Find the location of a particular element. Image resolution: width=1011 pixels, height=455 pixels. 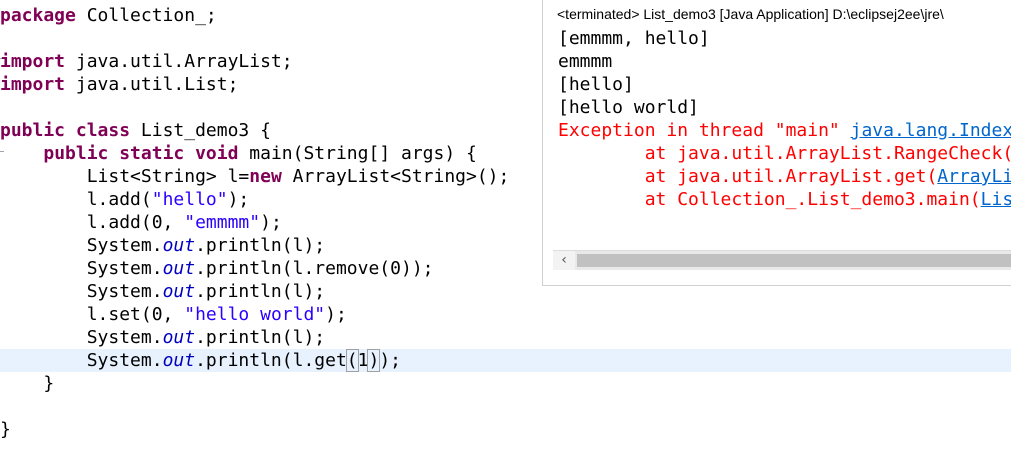

stack-source-link: ArrayList.java is located at coordinates (974, 176).